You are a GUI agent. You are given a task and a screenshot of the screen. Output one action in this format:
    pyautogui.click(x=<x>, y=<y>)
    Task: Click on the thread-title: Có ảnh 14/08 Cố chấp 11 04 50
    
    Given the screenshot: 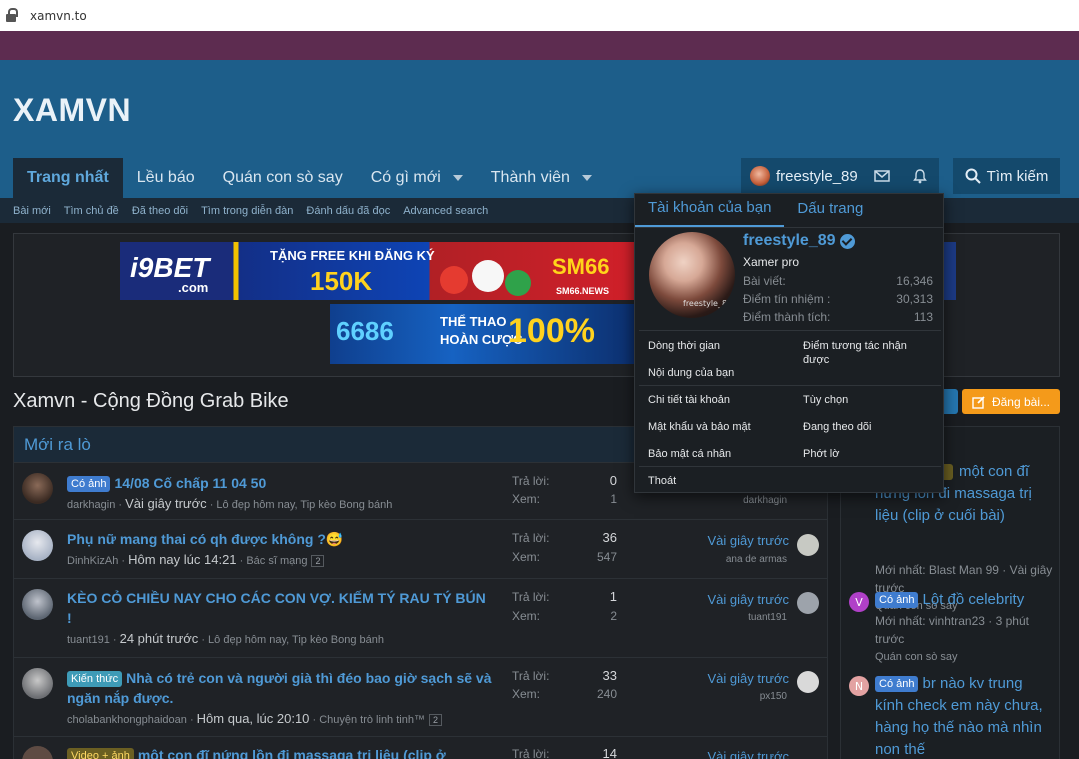 What is the action you would take?
    pyautogui.click(x=287, y=483)
    